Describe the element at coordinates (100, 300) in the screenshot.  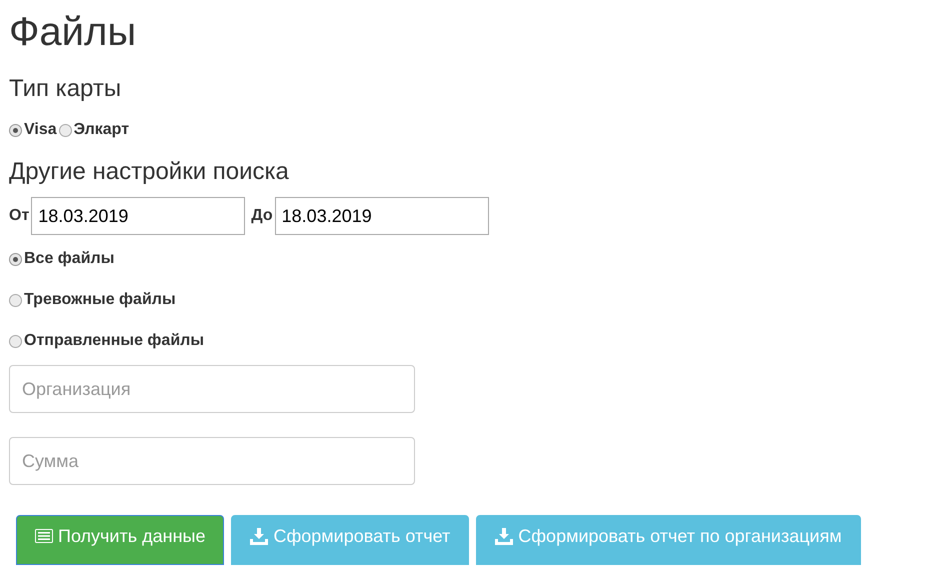
I see `radio-label: Тревожные файлы` at that location.